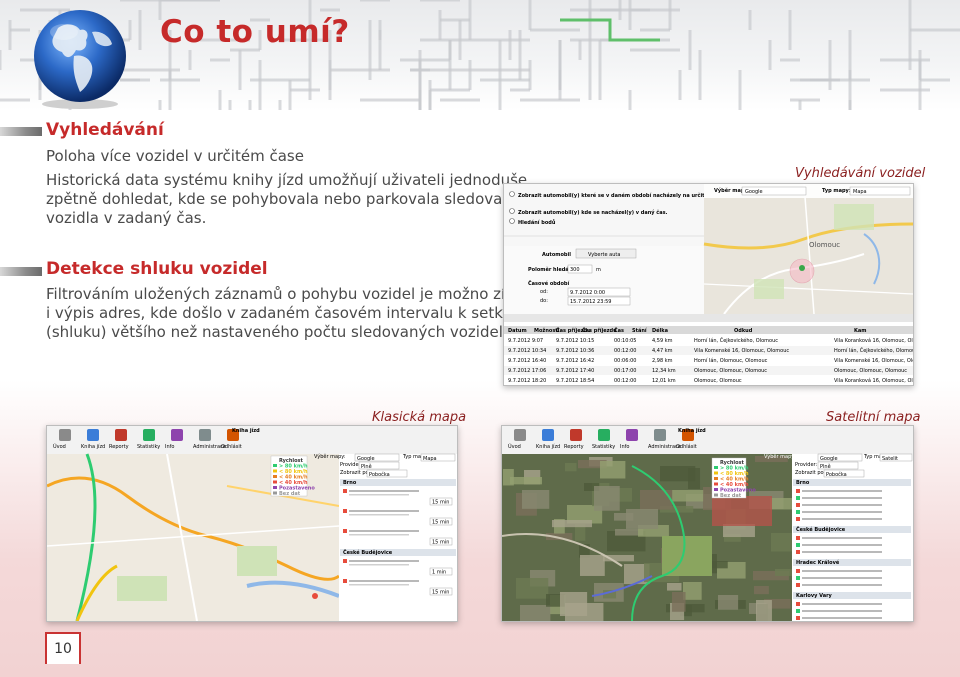 The height and width of the screenshot is (677, 960). Describe the element at coordinates (860, 192) in the screenshot. I see `map-type-value: Mapa` at that location.